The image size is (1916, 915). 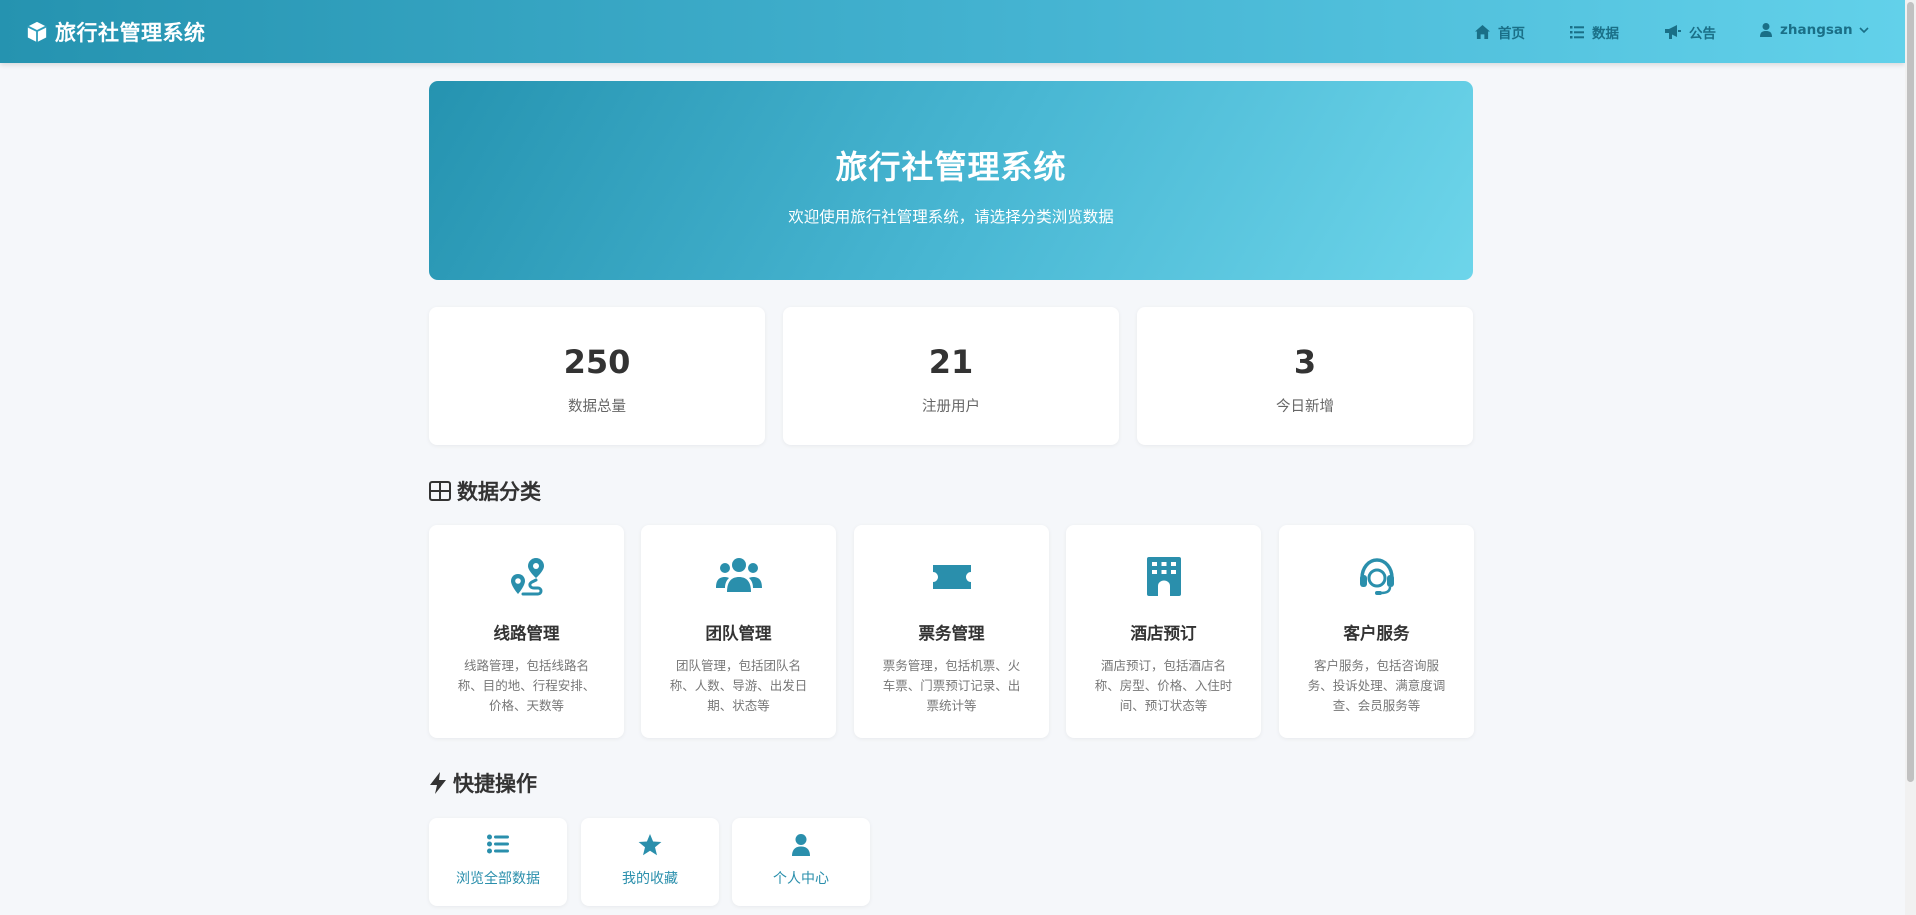 What do you see at coordinates (1163, 576) in the screenshot?
I see `hotel-icon` at bounding box center [1163, 576].